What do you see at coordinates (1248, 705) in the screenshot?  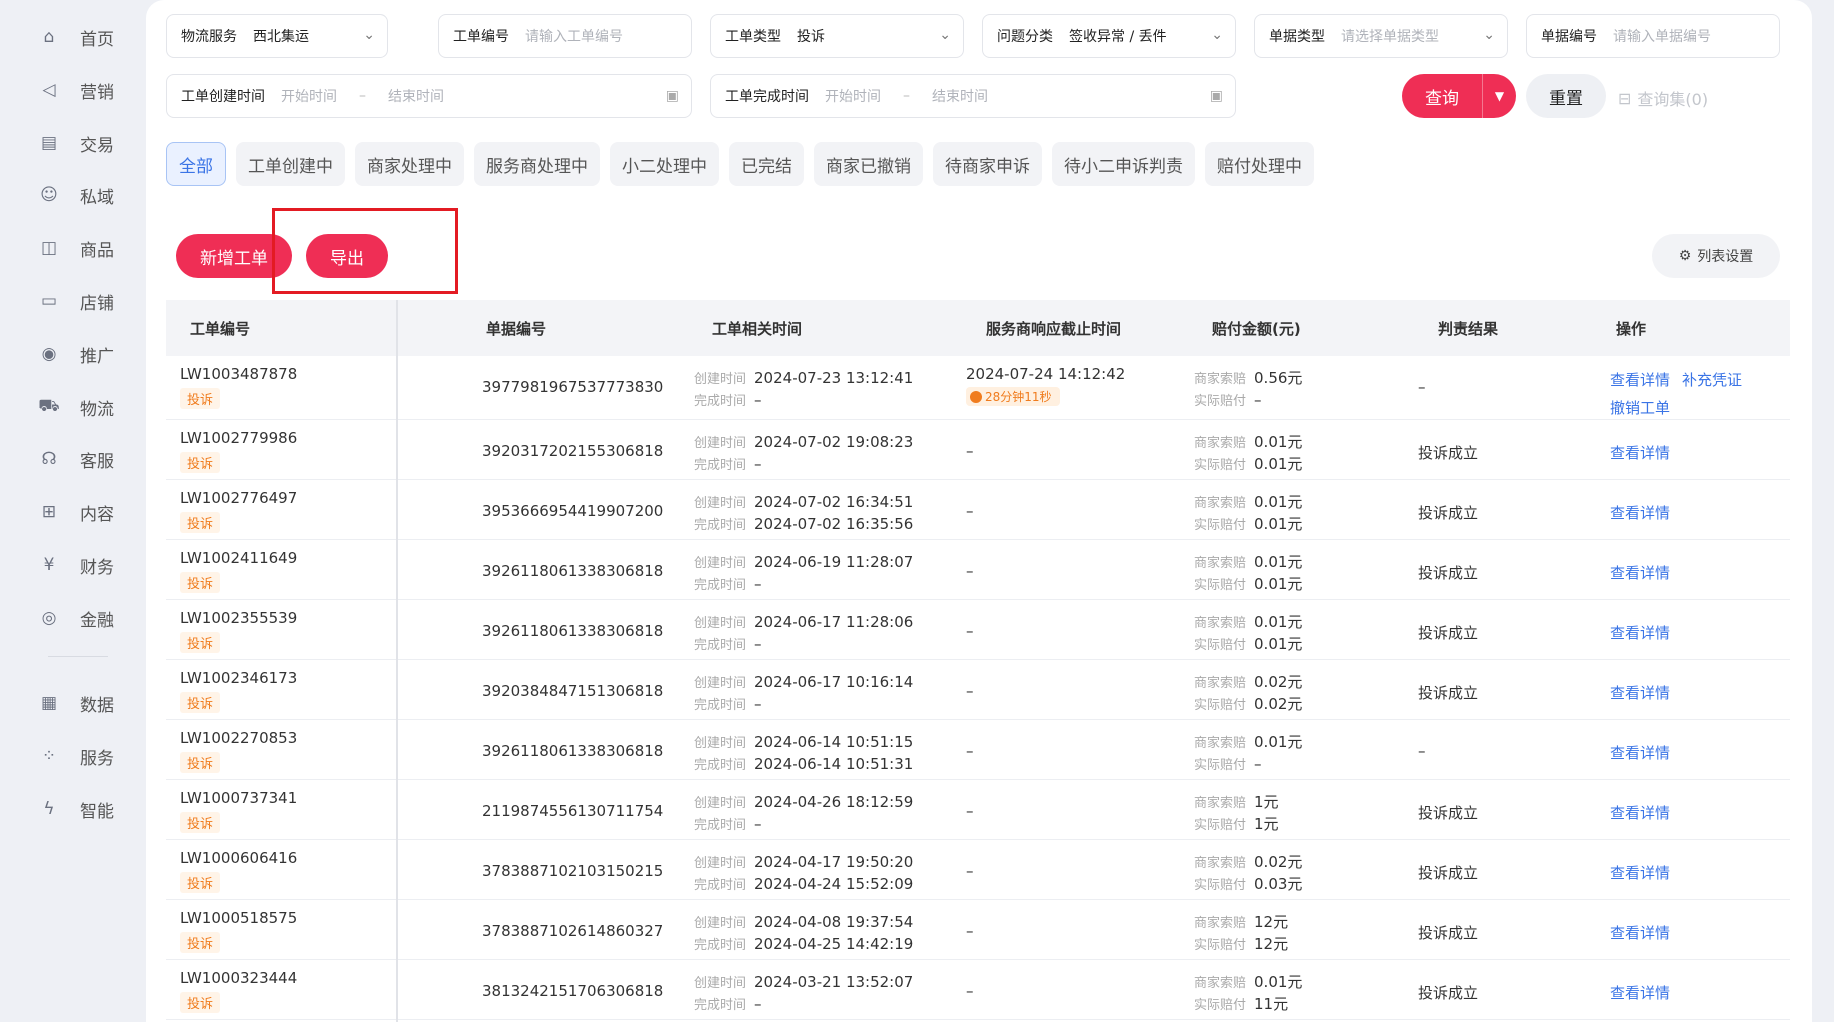 I see `actual-line: 实际赔付 0.02元` at bounding box center [1248, 705].